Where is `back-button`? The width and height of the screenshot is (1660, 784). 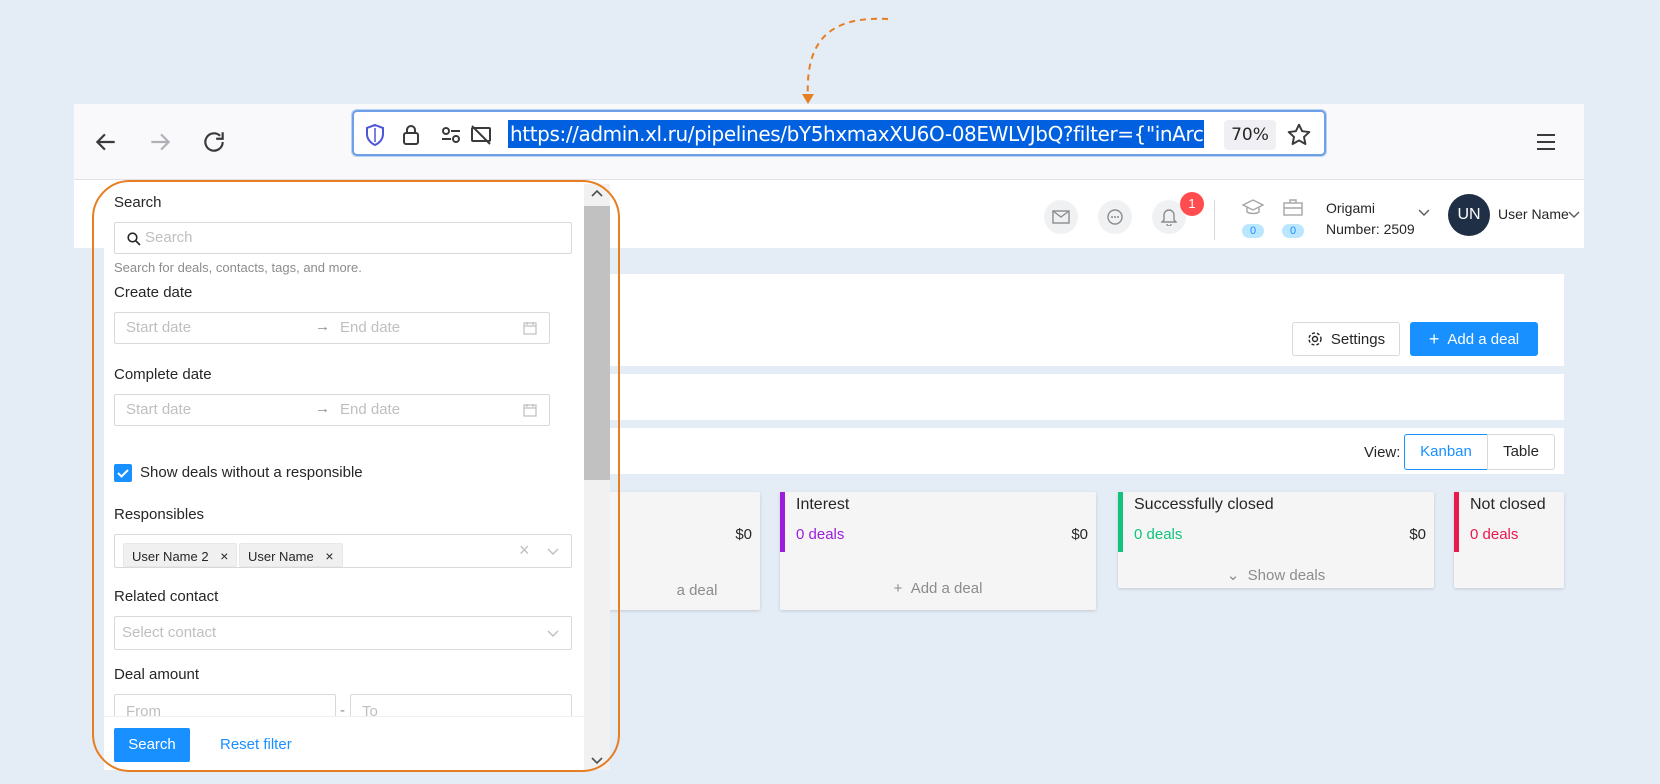
back-button is located at coordinates (106, 142).